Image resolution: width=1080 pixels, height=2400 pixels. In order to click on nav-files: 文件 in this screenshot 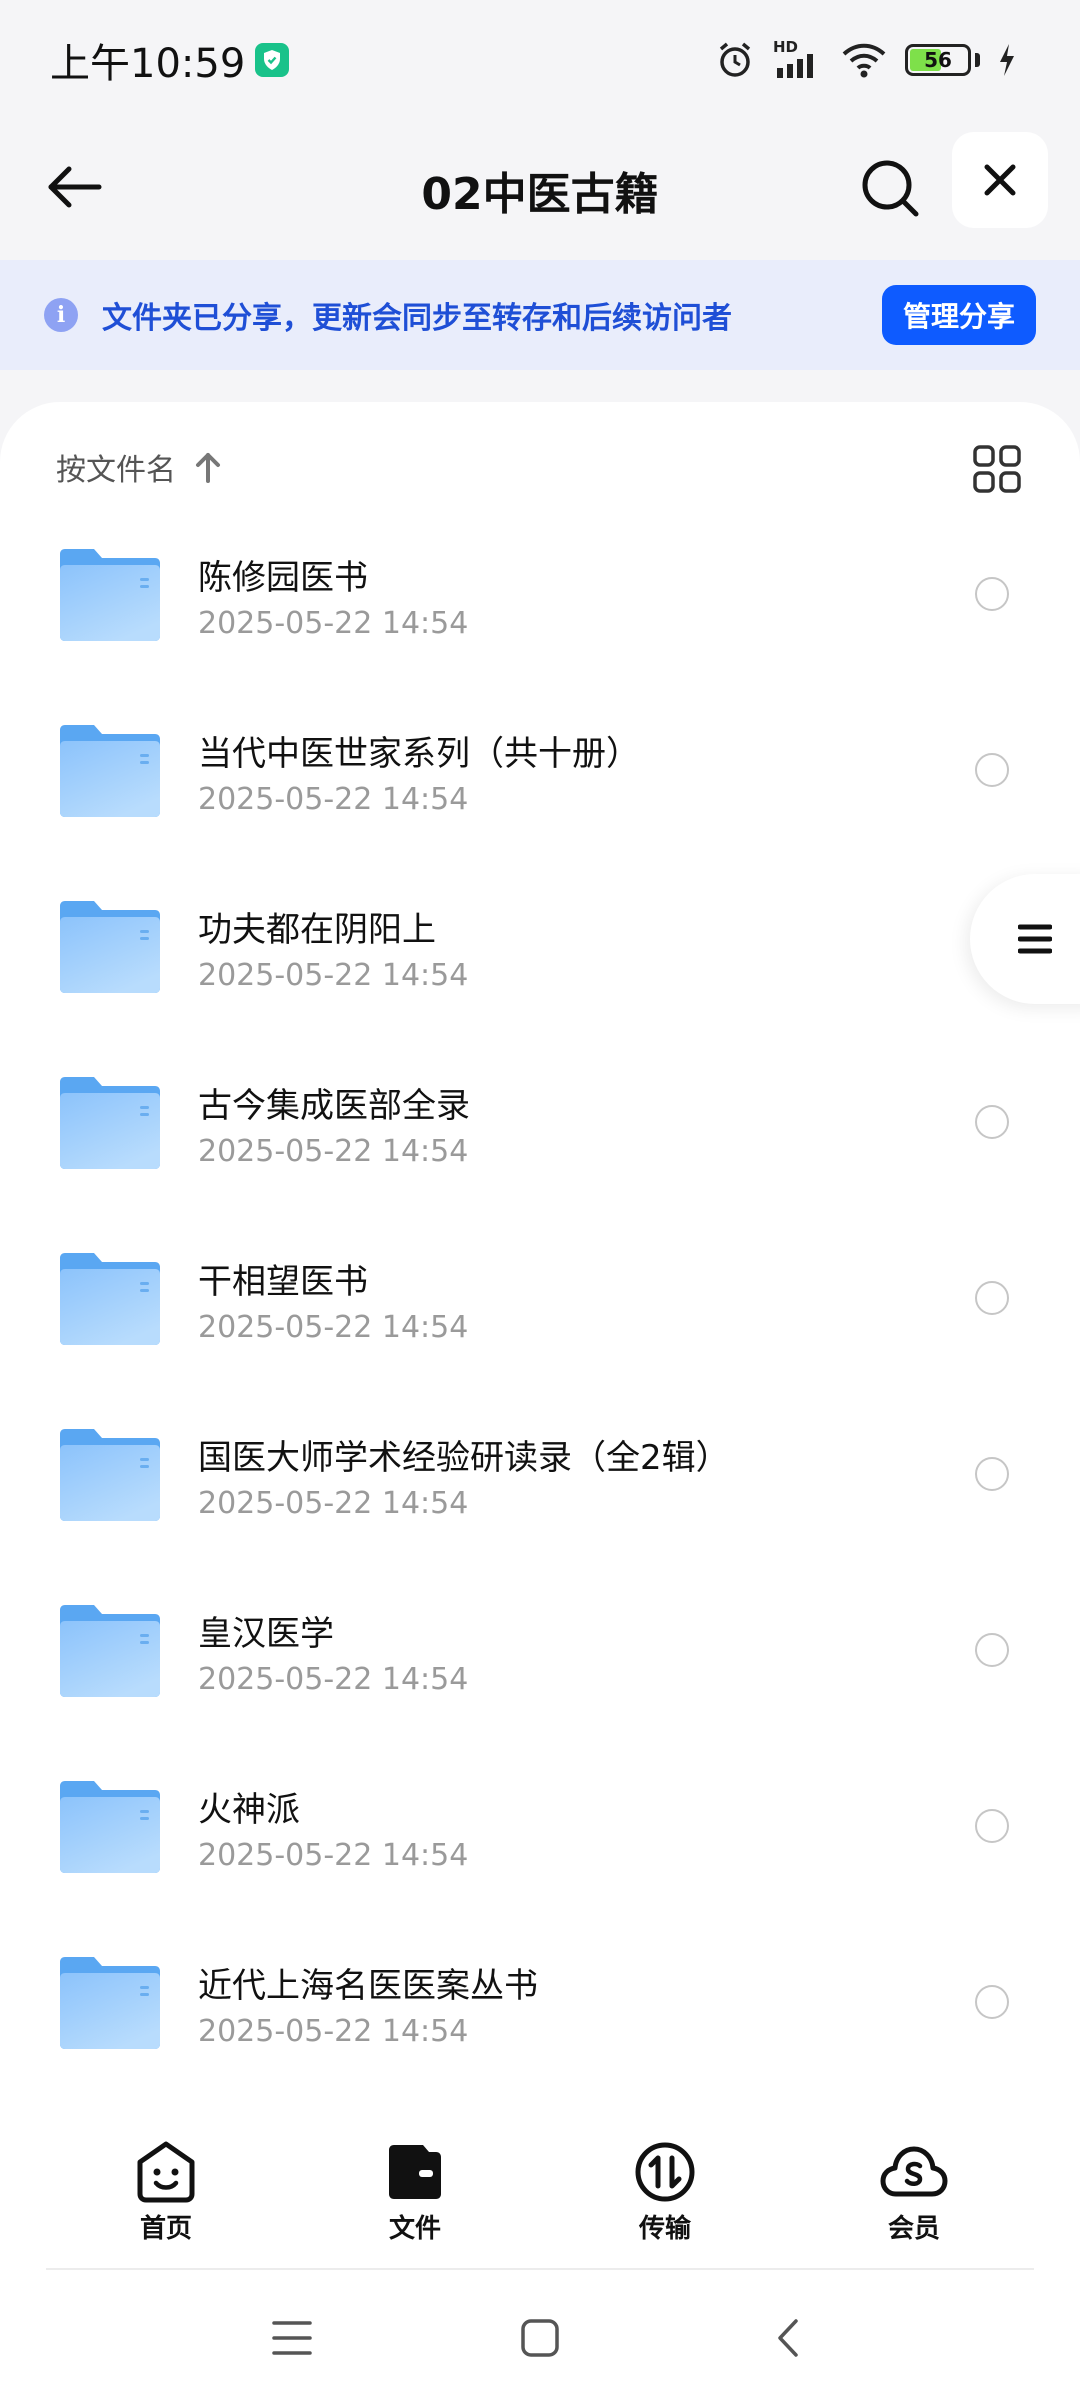, I will do `click(415, 2192)`.